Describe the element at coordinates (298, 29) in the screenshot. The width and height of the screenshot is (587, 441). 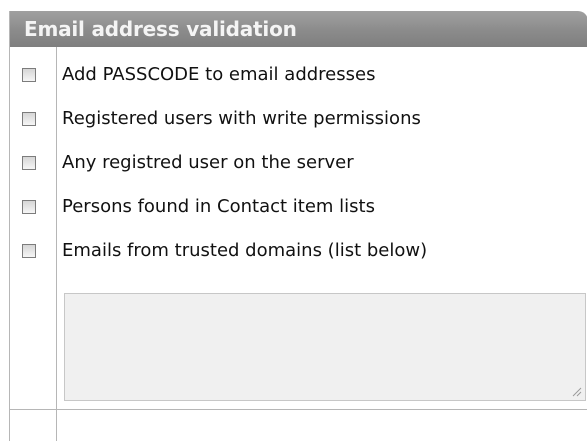
I see `panel-header: Email address validation` at that location.